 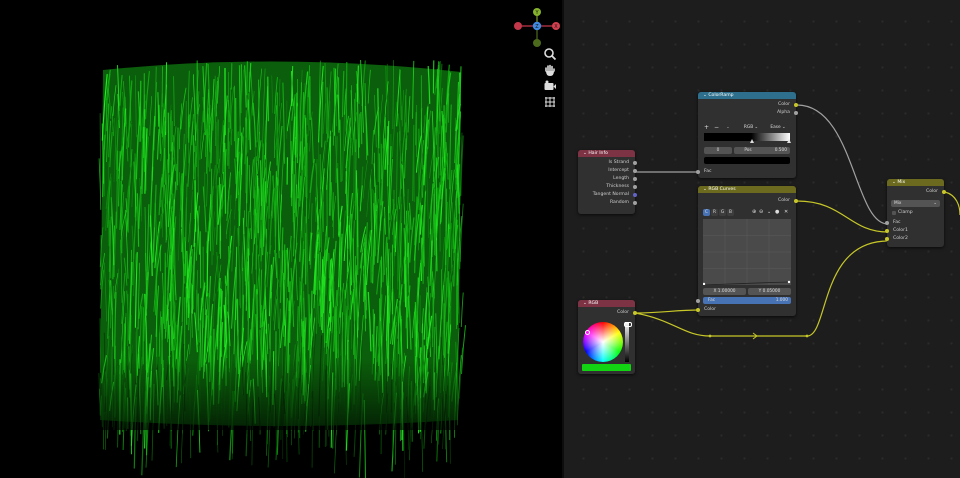 I want to click on node-hair-info-header: ⌄ Hair Info, so click(x=606, y=153).